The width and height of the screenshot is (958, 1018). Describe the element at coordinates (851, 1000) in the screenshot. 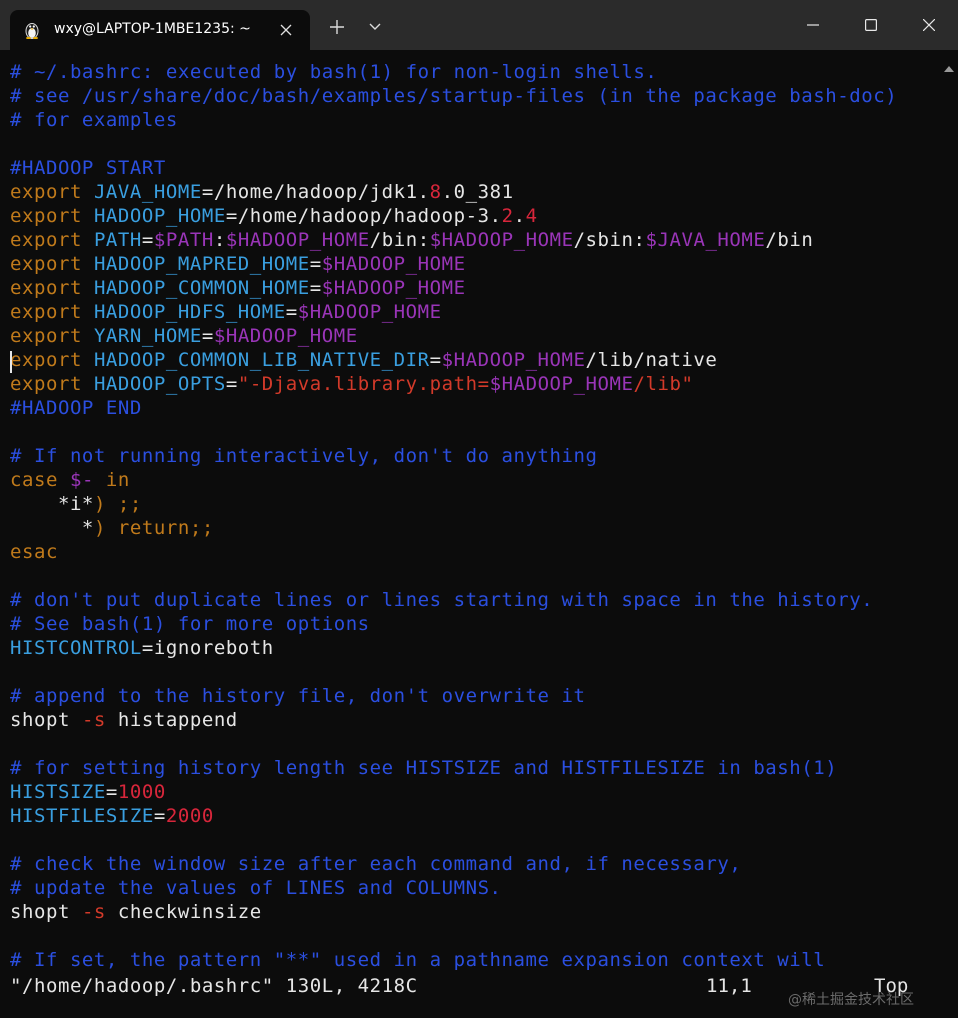

I see `watermark: @稀土掘金技术社区` at that location.